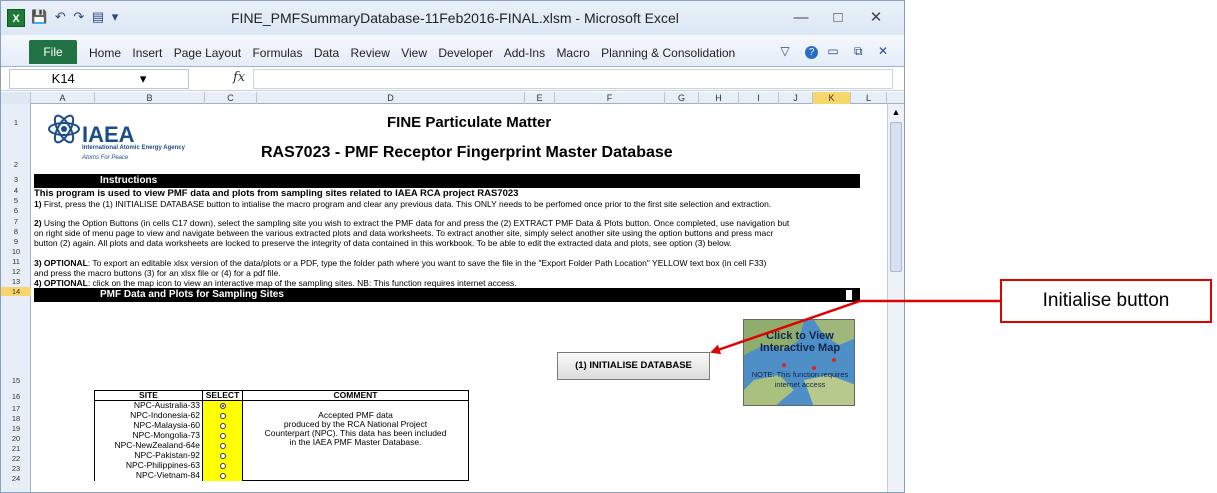 This screenshot has height=493, width=1217. I want to click on workbook-restore-icon: ⧉, so click(861, 51).